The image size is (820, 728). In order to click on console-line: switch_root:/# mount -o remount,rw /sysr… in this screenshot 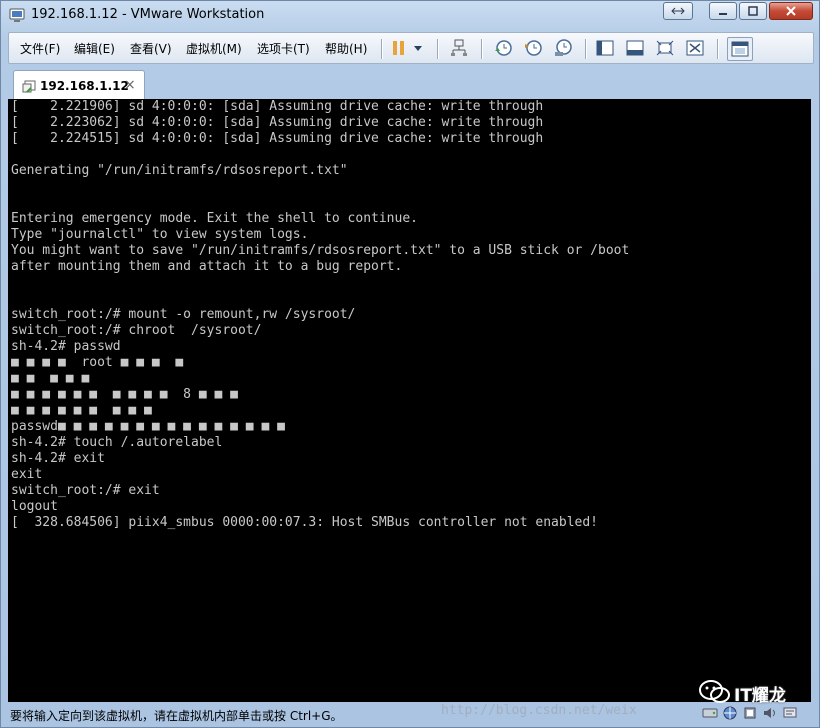, I will do `click(183, 314)`.